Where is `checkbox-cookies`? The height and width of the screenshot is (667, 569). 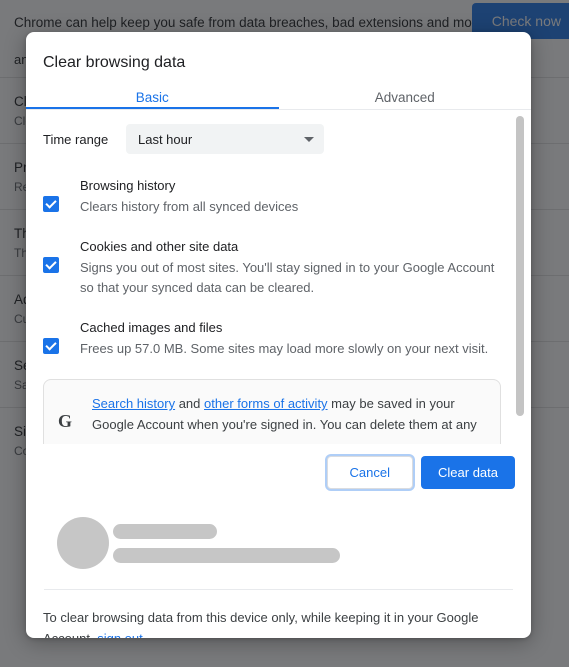 checkbox-cookies is located at coordinates (51, 265).